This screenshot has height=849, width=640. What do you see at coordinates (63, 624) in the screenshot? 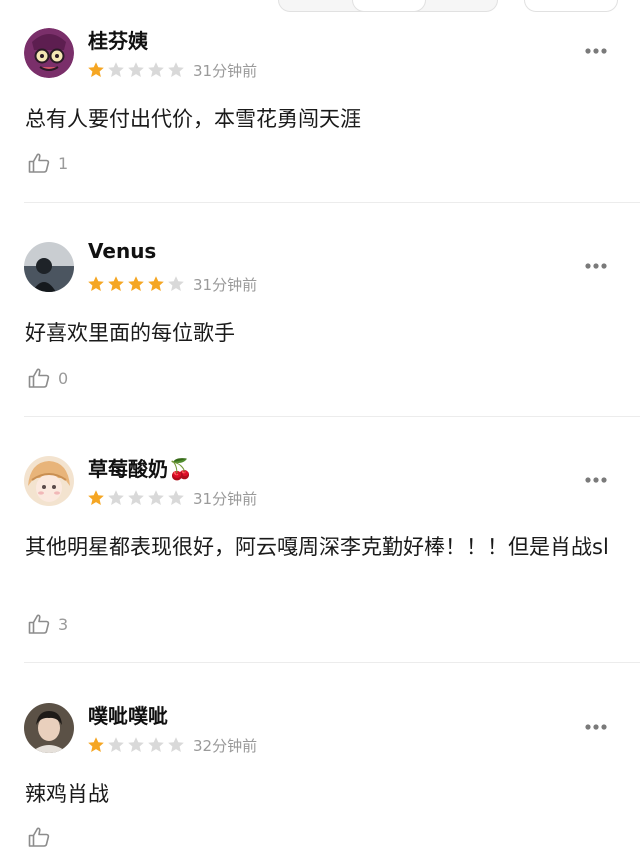
I see `like-count: 3` at bounding box center [63, 624].